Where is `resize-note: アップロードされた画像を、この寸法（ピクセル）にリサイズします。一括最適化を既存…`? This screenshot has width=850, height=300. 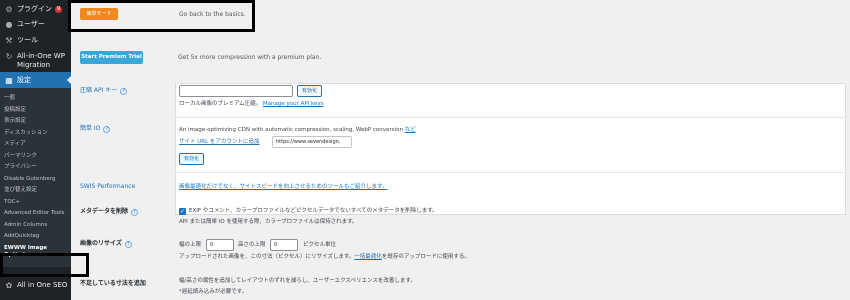
resize-note: アップロードされた画像を、この寸法（ピクセル）にリサイズします。一括最適化を既存… is located at coordinates (324, 257).